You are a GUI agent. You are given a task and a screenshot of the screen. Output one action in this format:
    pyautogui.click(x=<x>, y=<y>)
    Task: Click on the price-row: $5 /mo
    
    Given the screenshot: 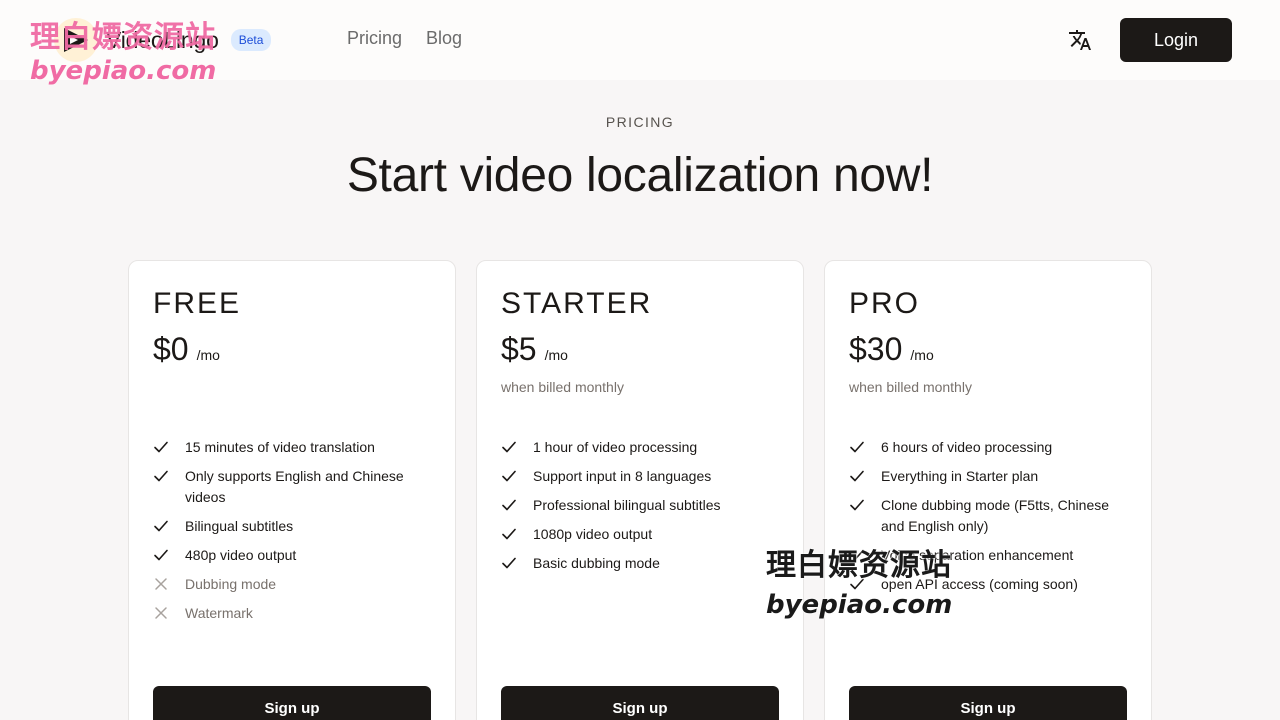 What is the action you would take?
    pyautogui.click(x=534, y=349)
    